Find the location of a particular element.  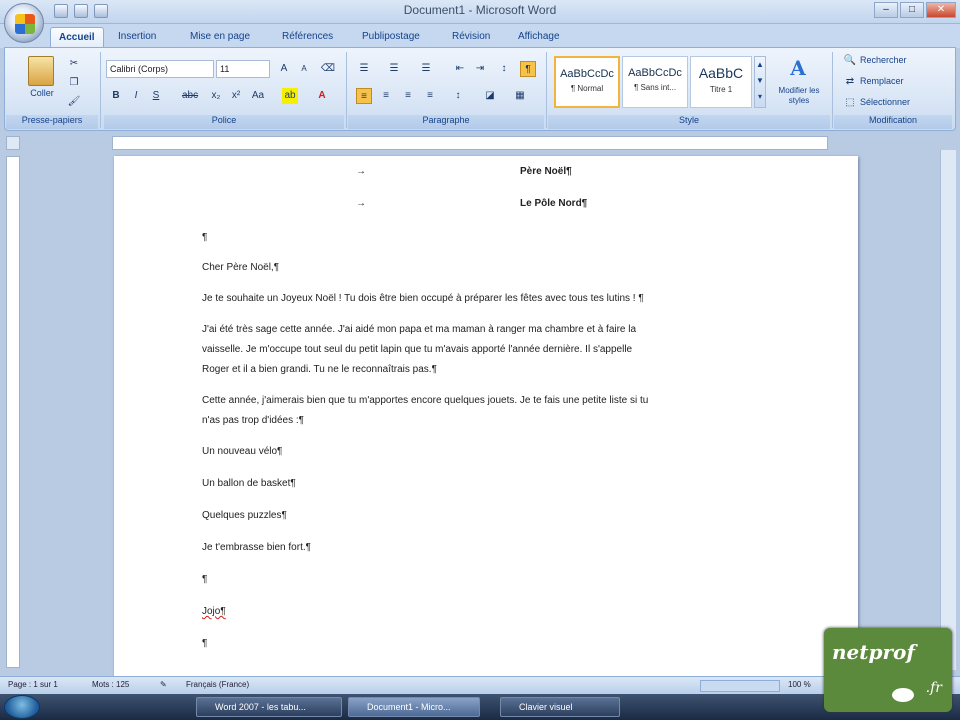

text-line: Un ballon de basket¶ is located at coordinates (249, 483).